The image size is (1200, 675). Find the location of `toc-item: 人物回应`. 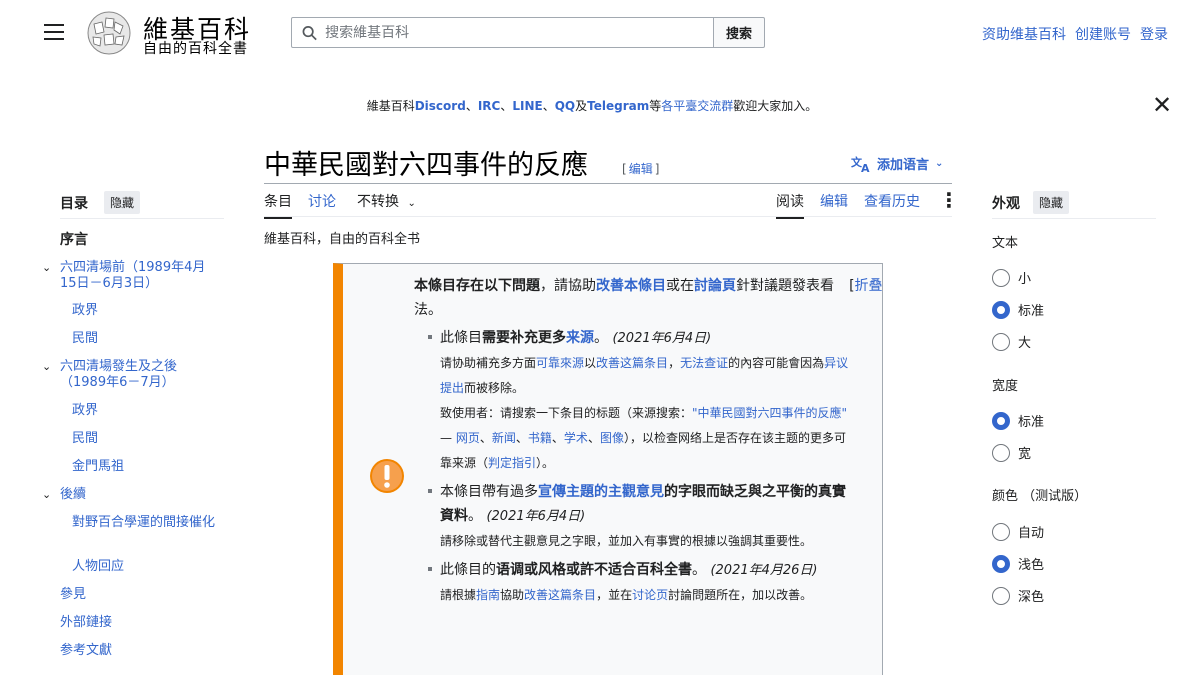

toc-item: 人物回应 is located at coordinates (145, 567).